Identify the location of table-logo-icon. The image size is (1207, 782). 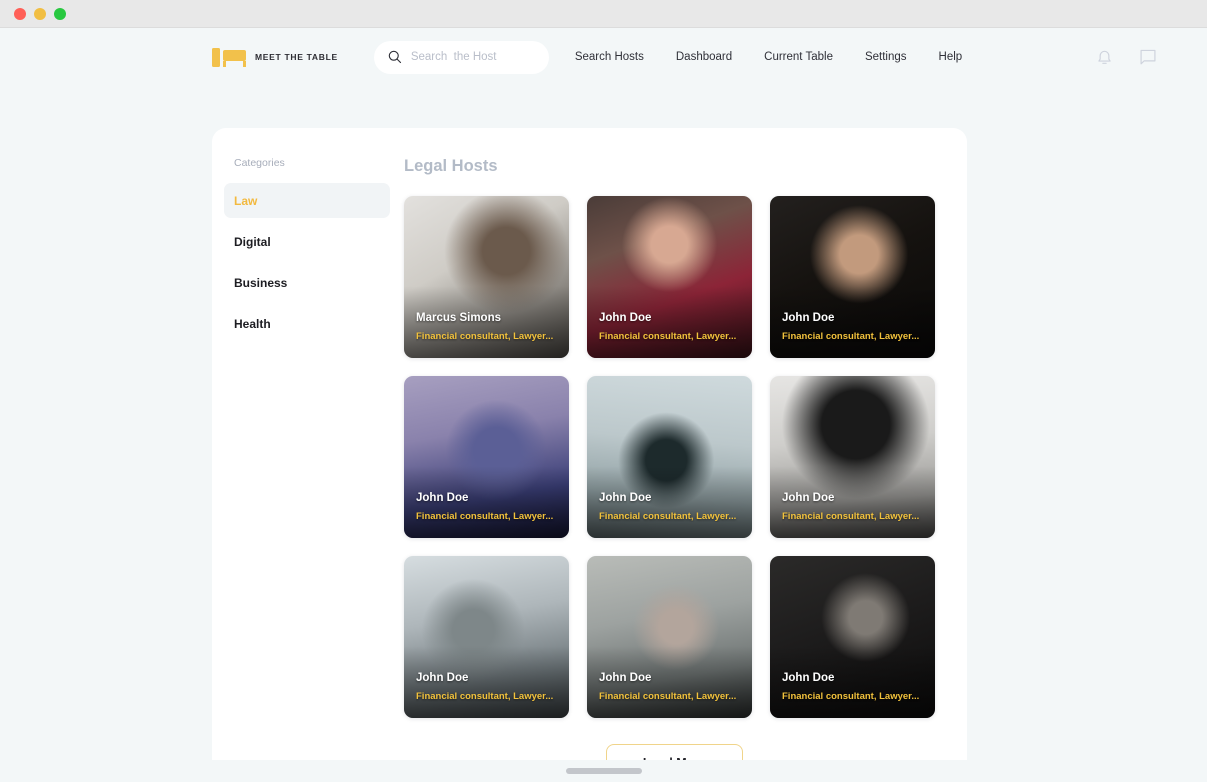
(229, 57).